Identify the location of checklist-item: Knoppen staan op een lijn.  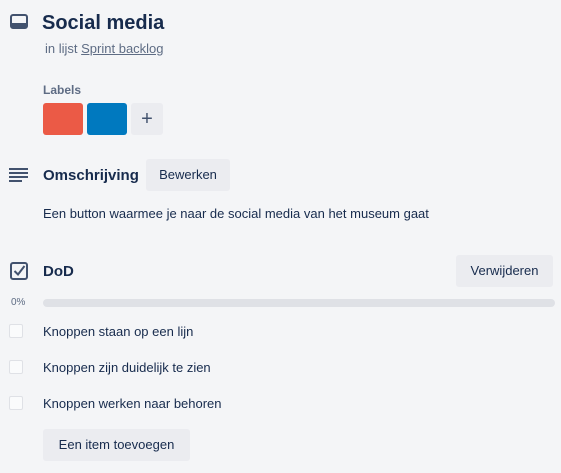
(280, 332).